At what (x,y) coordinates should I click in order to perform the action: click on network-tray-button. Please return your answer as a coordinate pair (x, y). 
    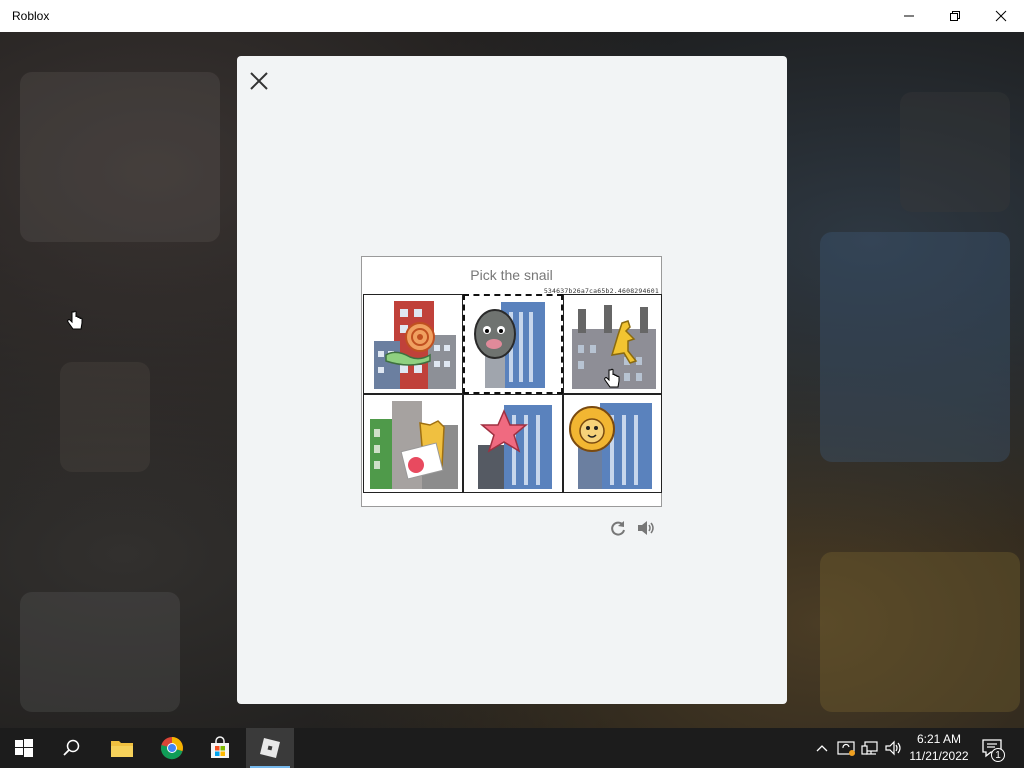
    Looking at the image, I should click on (870, 748).